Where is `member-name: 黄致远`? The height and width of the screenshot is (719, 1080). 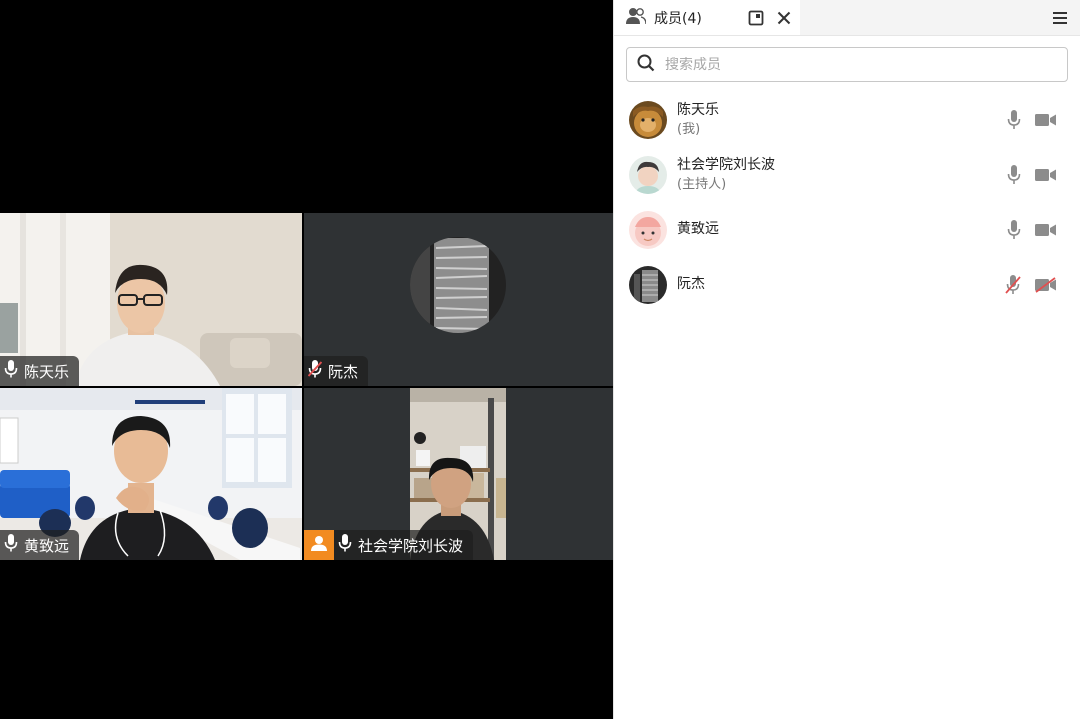 member-name: 黄致远 is located at coordinates (698, 229).